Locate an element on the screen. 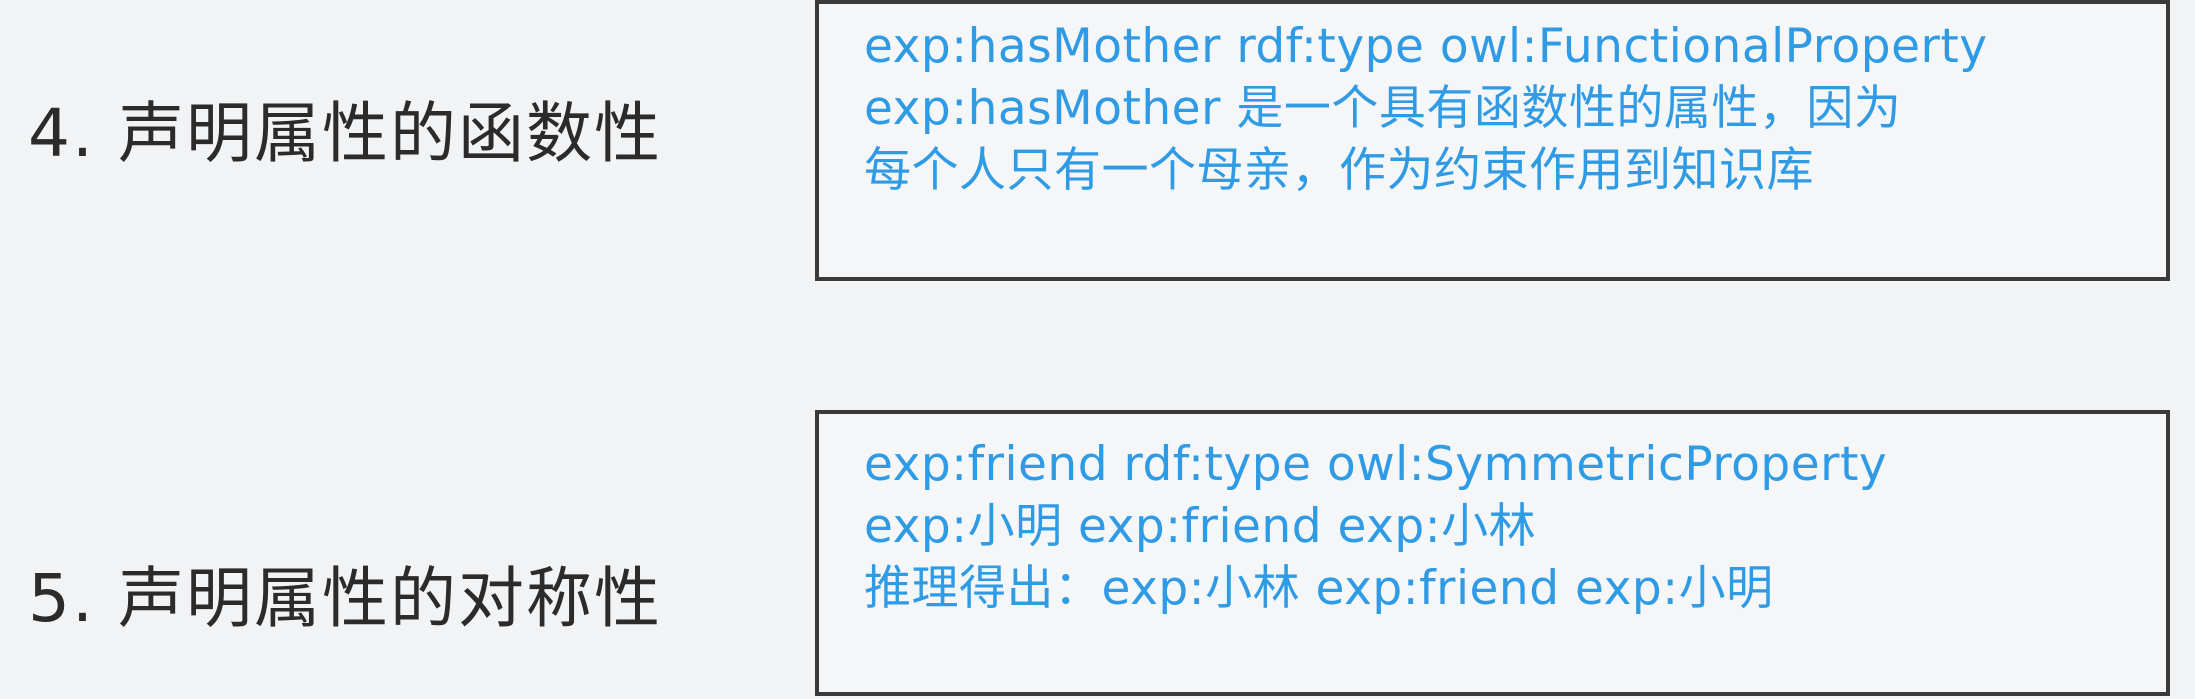 The height and width of the screenshot is (699, 2195). section-heading: 5. 声明属性的对称性 is located at coordinates (345, 598).